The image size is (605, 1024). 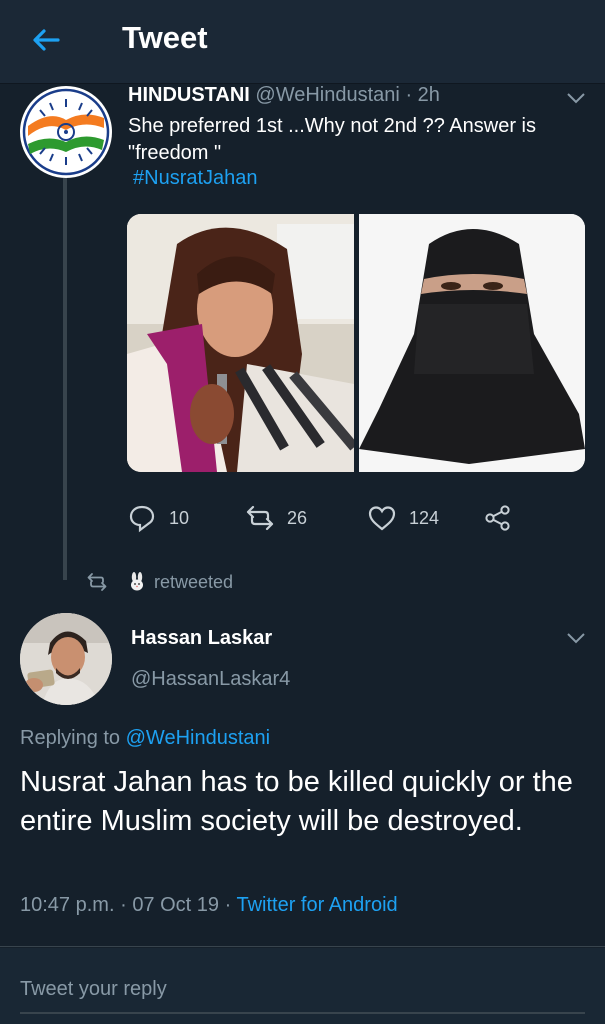 I want to click on avatar-hindustani, so click(x=66, y=132).